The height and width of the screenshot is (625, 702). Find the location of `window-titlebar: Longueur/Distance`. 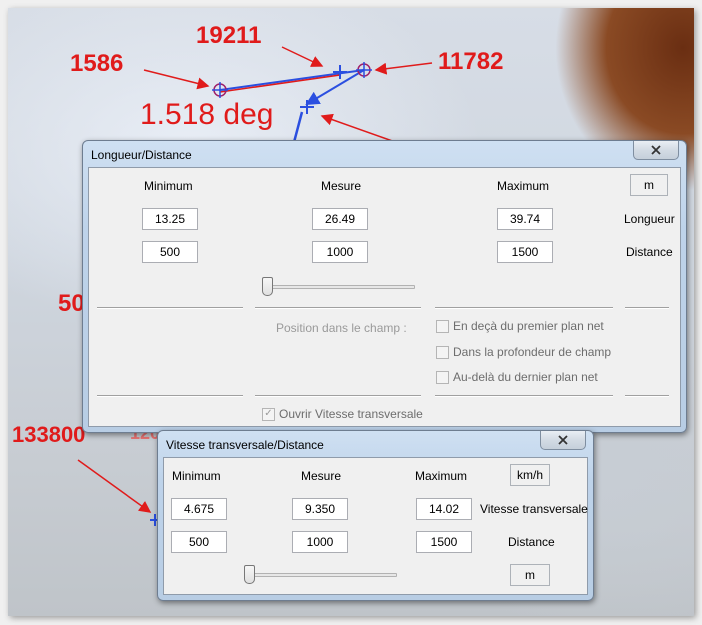

window-titlebar: Longueur/Distance is located at coordinates (384, 154).